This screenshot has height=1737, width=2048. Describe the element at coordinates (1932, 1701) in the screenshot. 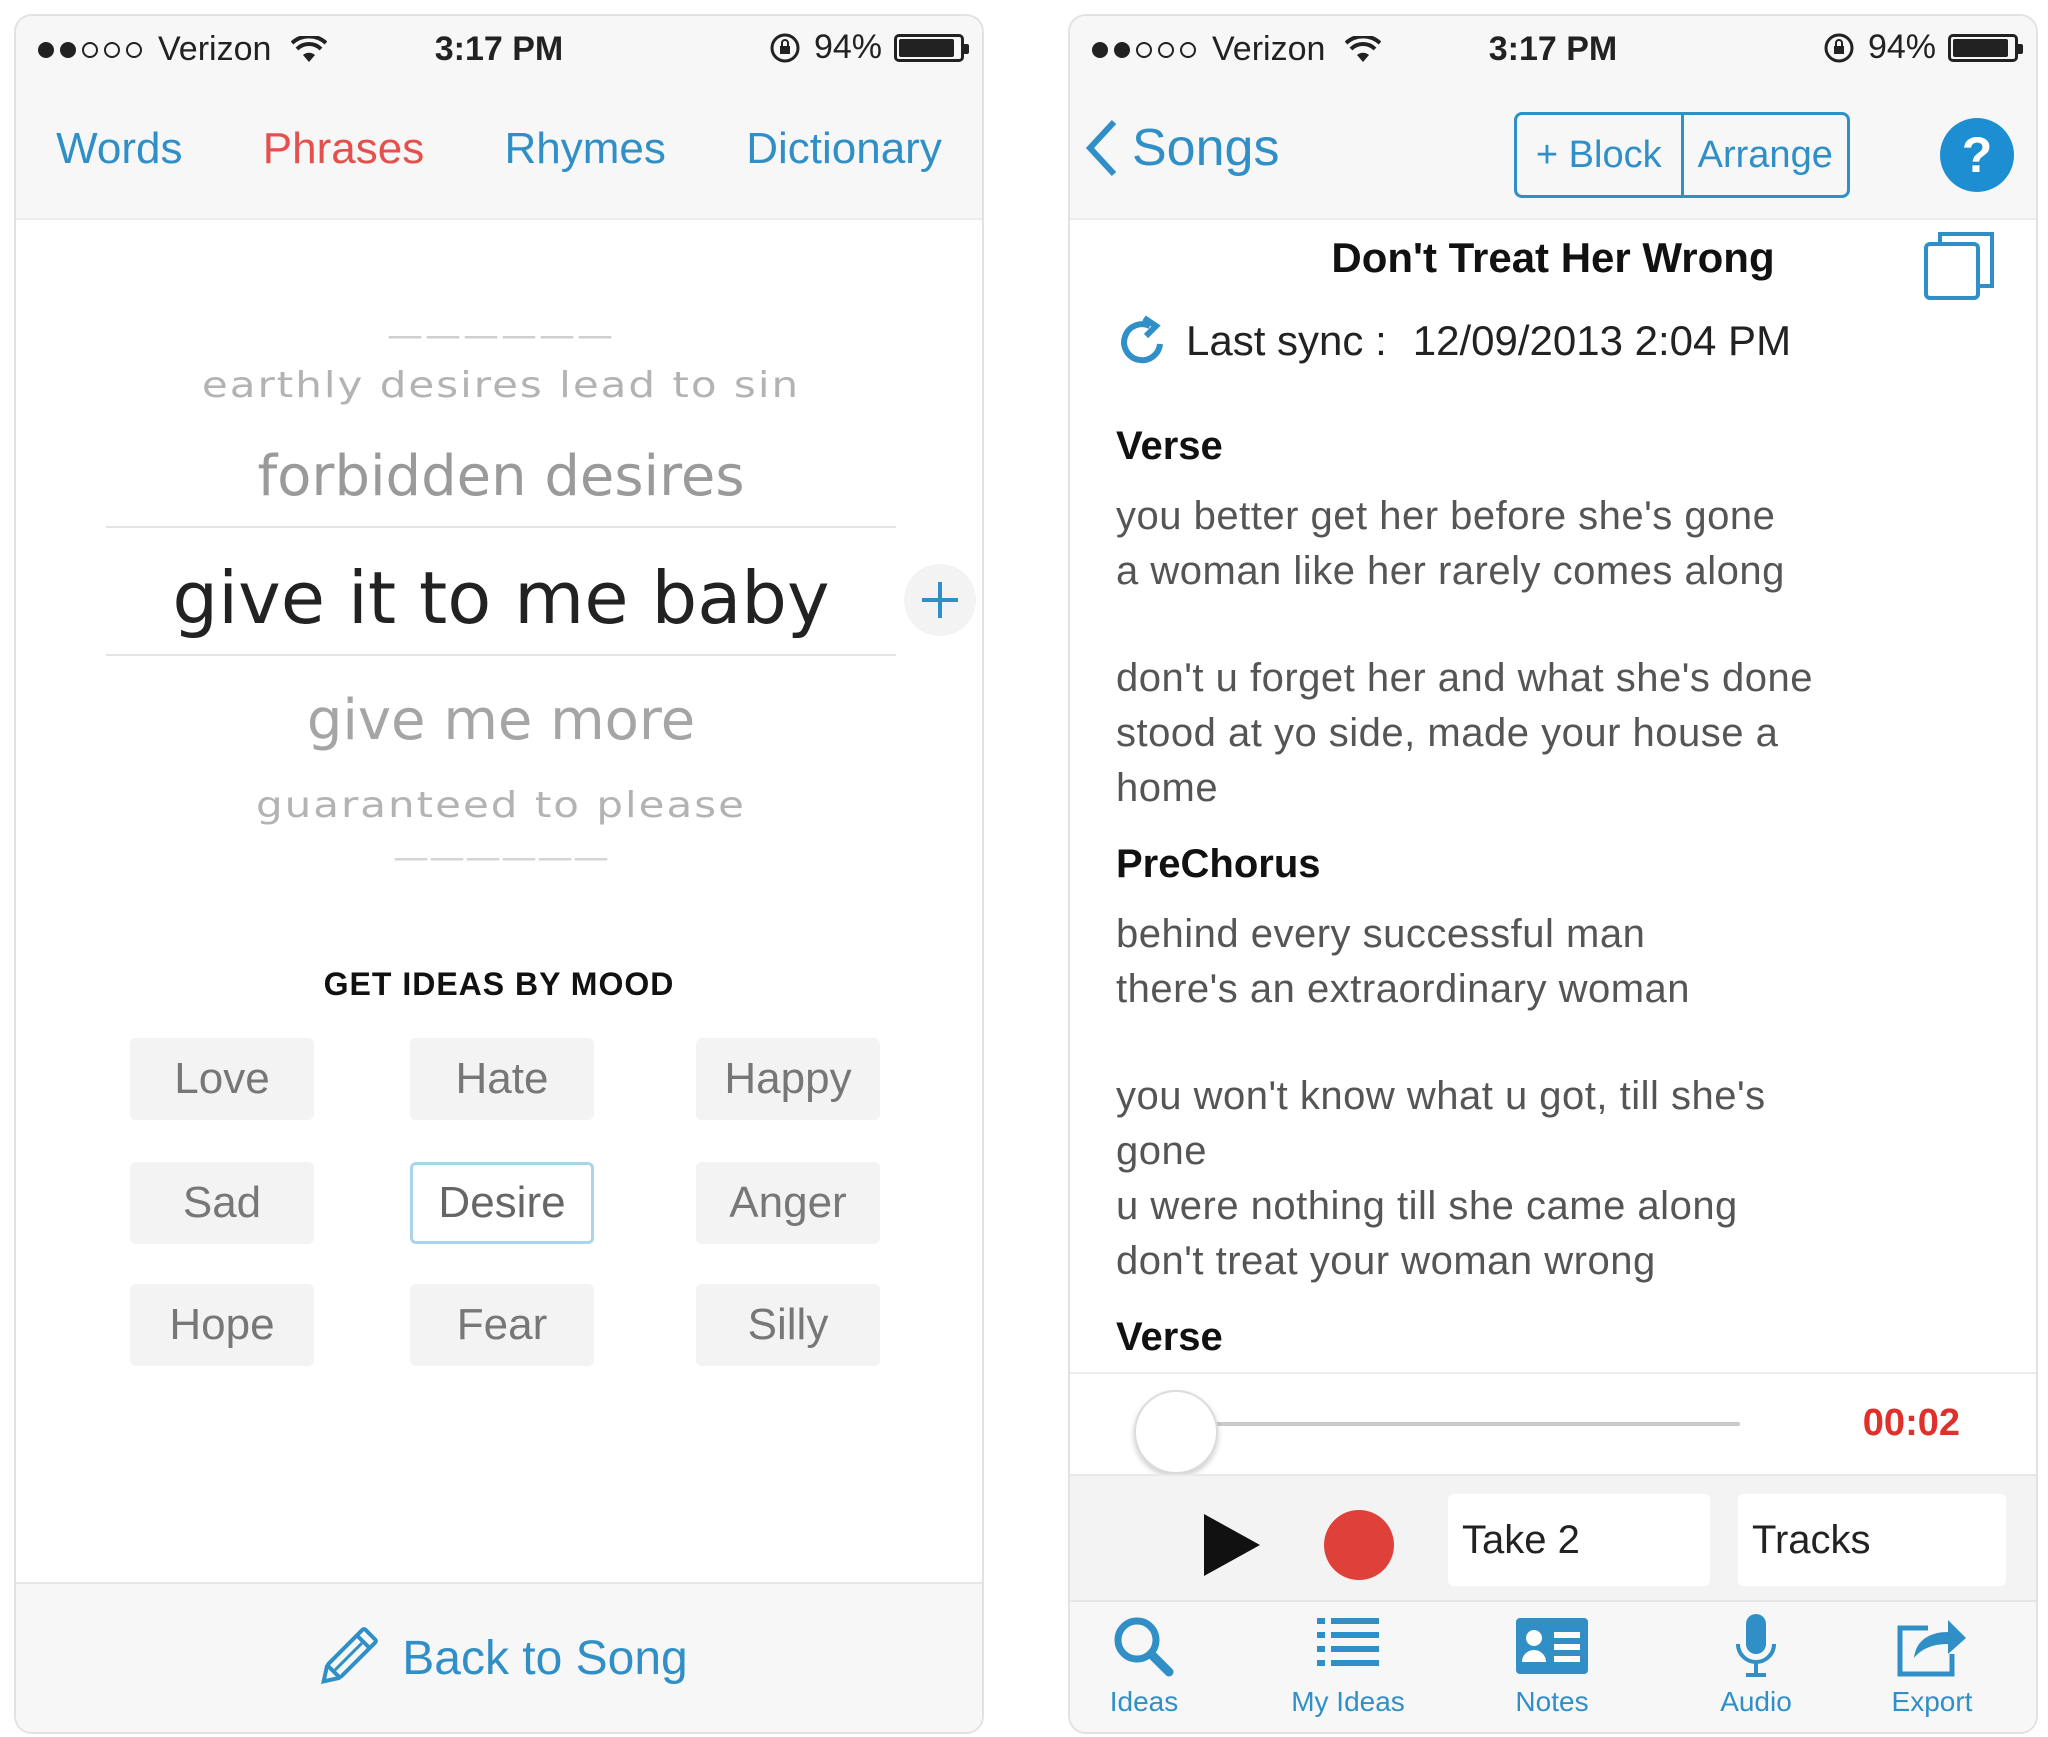

I see `tab-label: Export` at that location.